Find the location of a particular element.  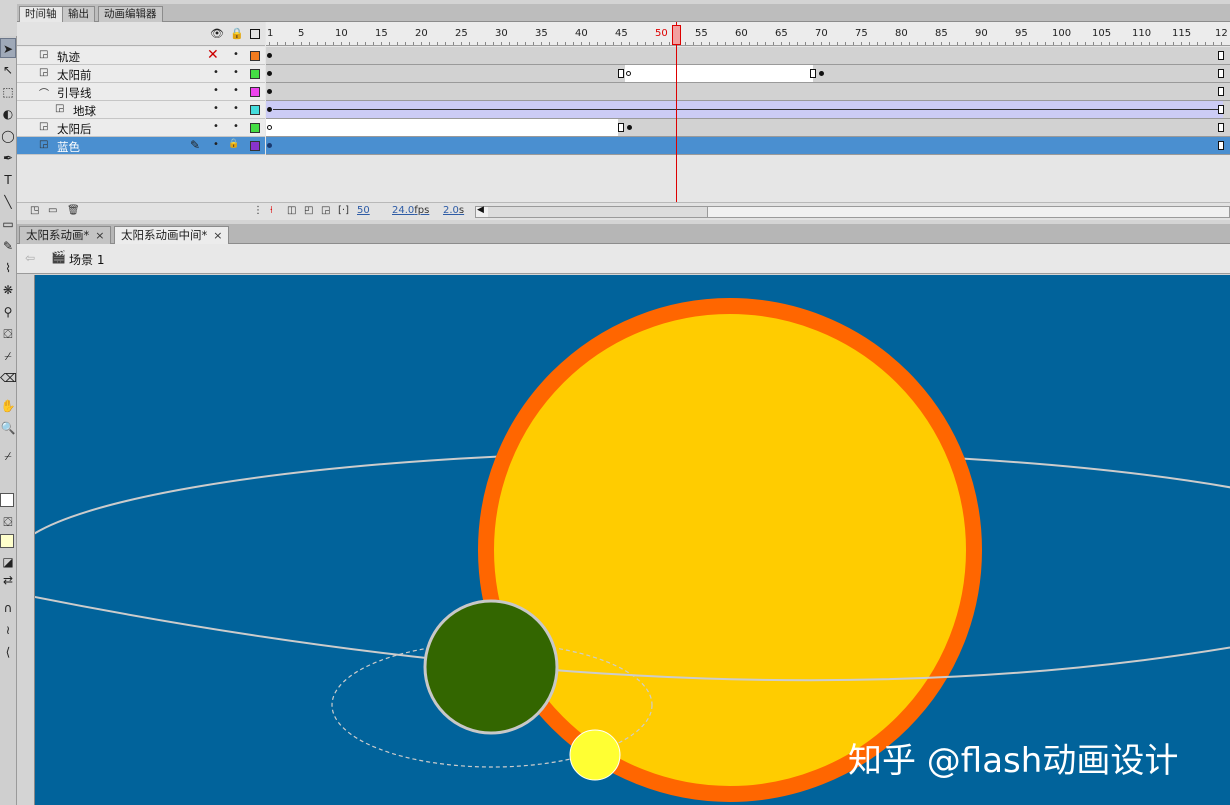

free-transform-tool-icon: ⬚ is located at coordinates (8, 92).